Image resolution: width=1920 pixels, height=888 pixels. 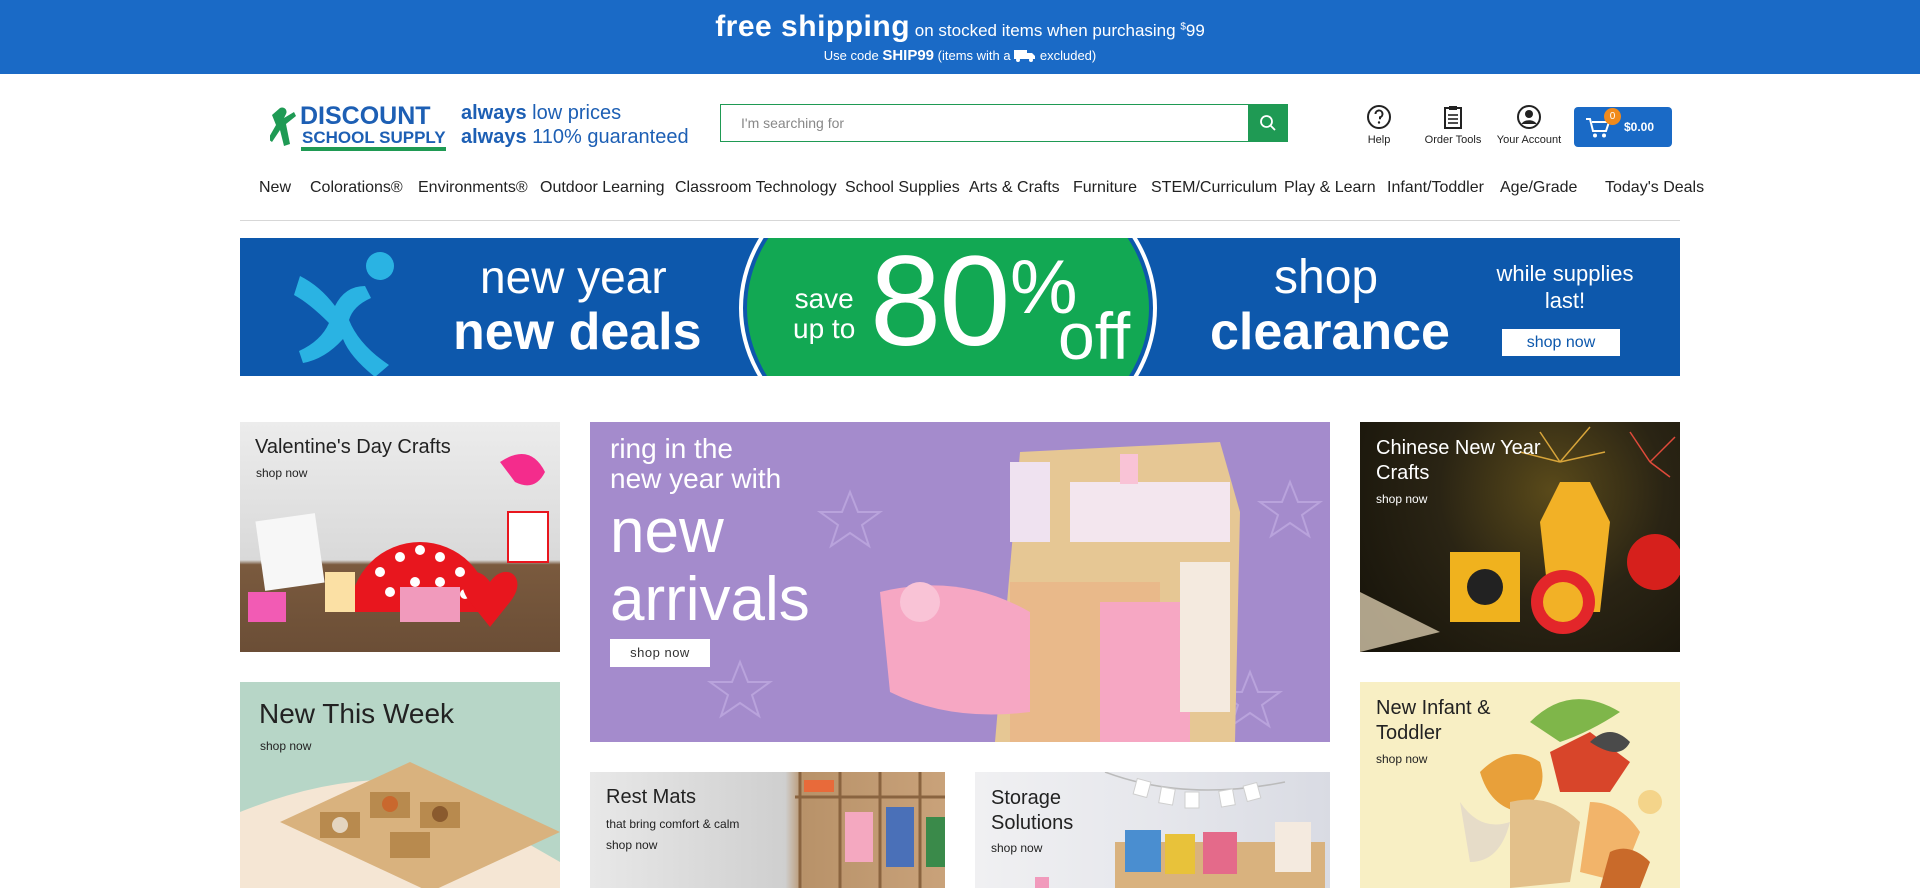 What do you see at coordinates (1565, 287) in the screenshot?
I see `hero-while-supplies: while supplies last!` at bounding box center [1565, 287].